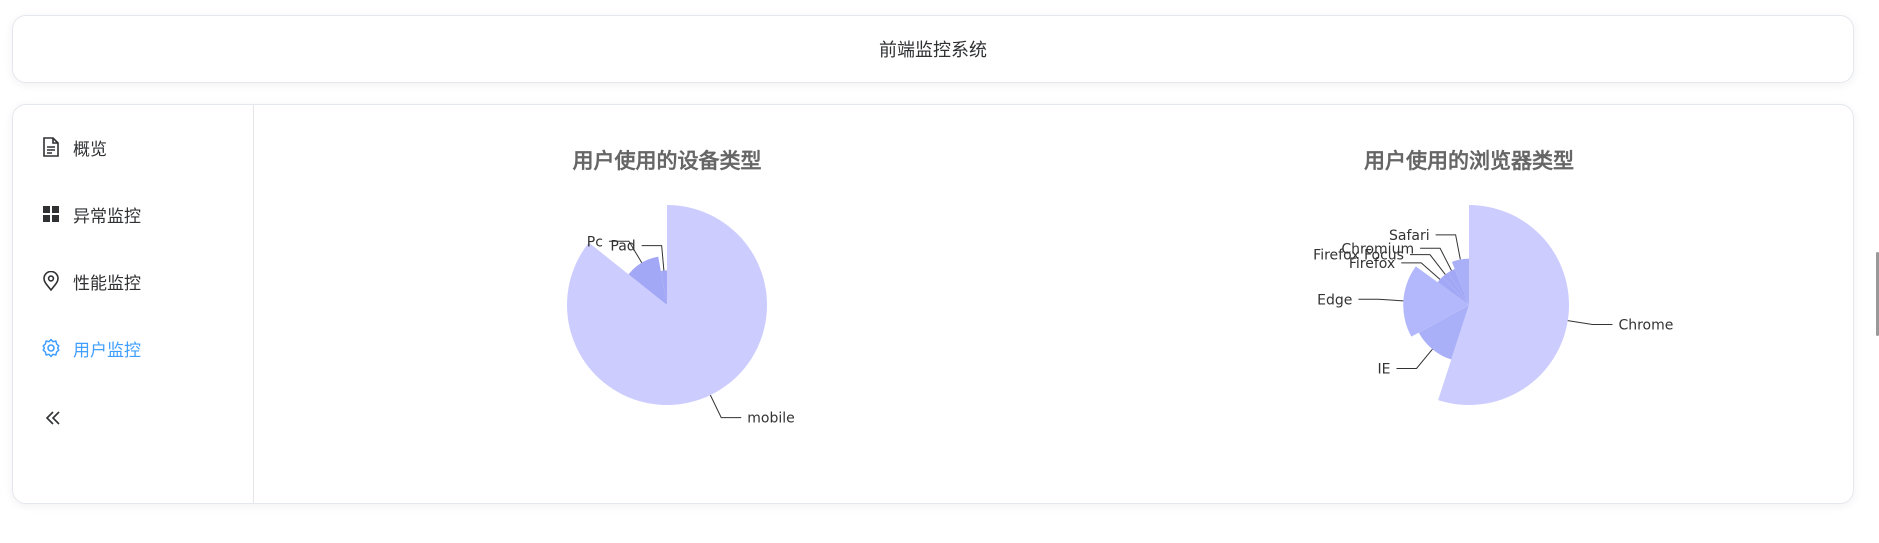 The width and height of the screenshot is (1879, 543). What do you see at coordinates (1334, 300) in the screenshot?
I see `slice-label: Edge` at bounding box center [1334, 300].